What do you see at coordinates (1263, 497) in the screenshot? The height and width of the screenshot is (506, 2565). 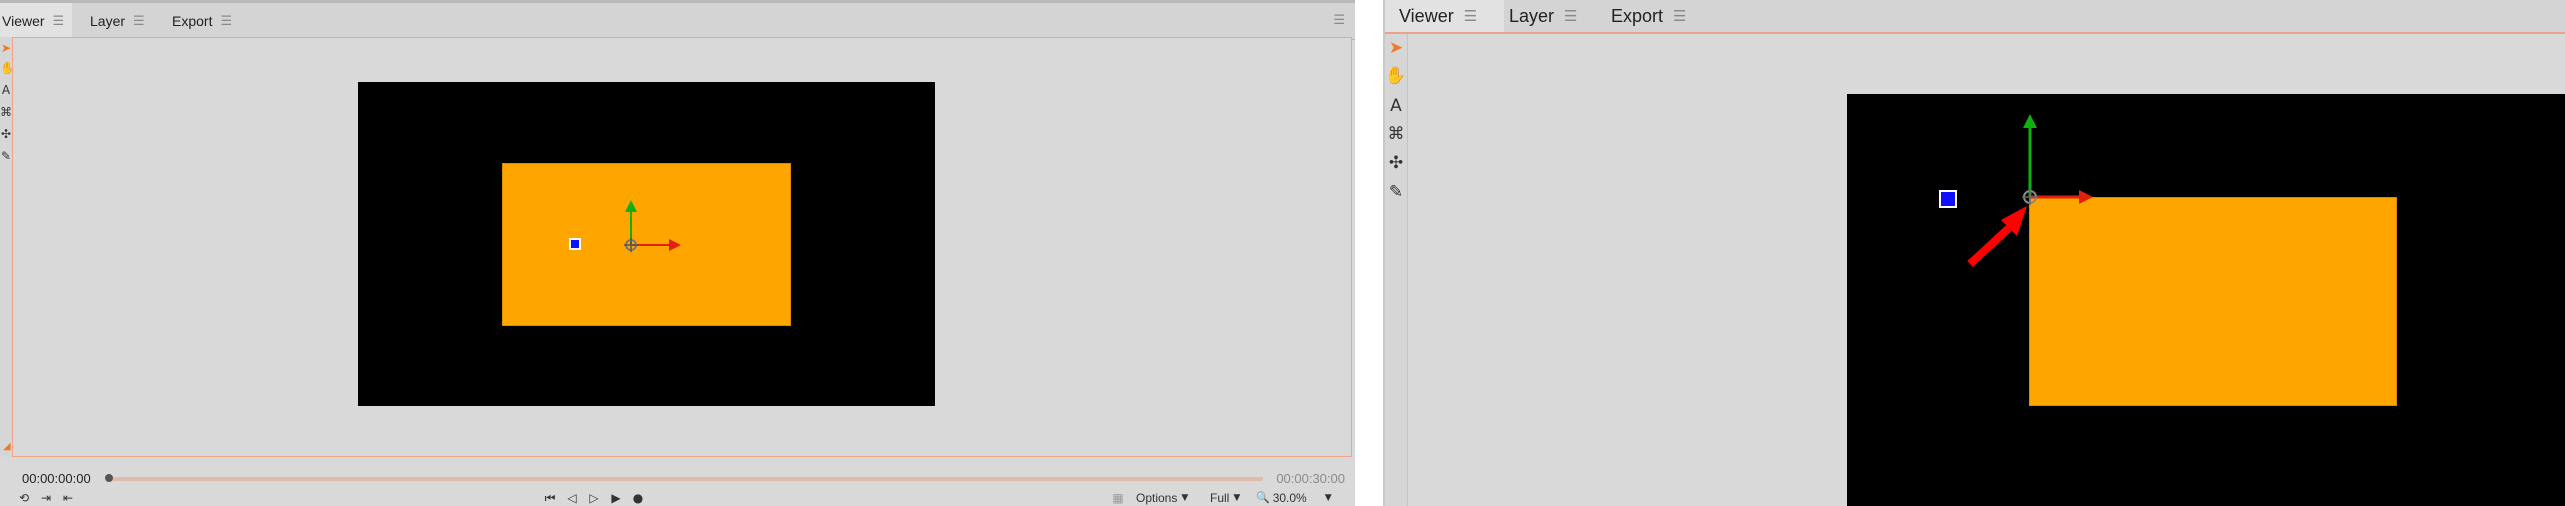 I see `magnifier-icon: 🔍` at bounding box center [1263, 497].